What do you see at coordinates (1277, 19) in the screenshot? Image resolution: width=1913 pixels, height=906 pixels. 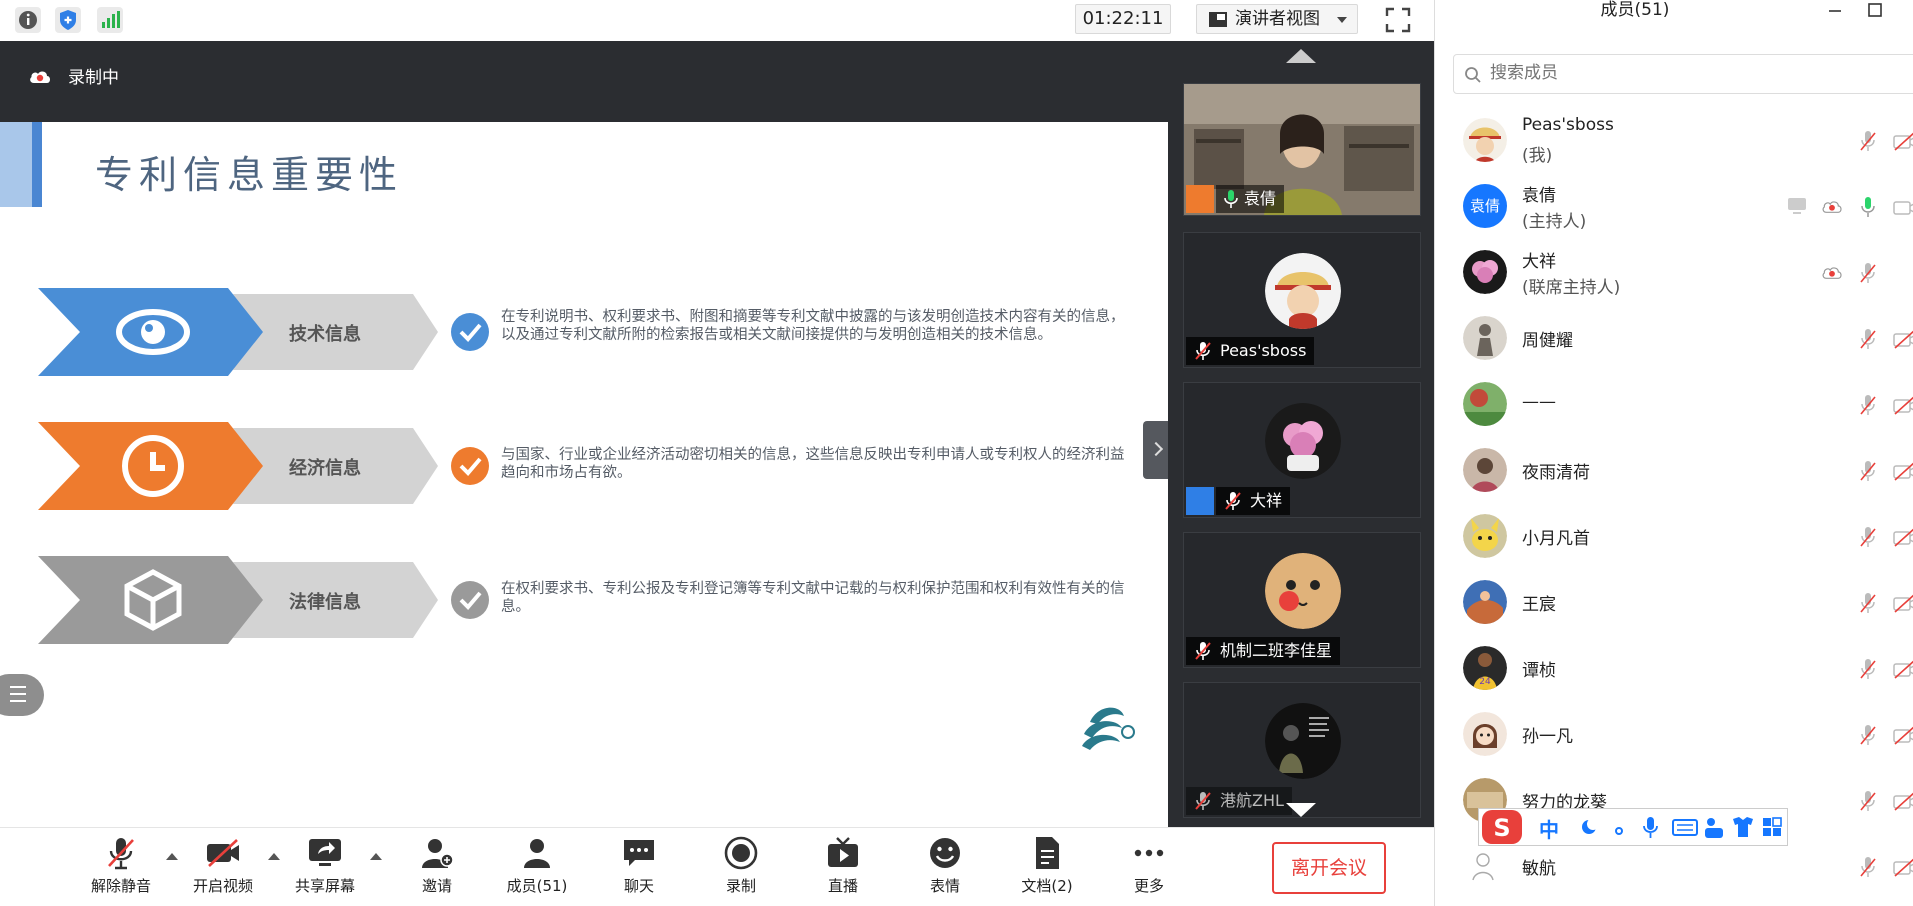 I see `view-mode-dropdown: 演讲者视图` at bounding box center [1277, 19].